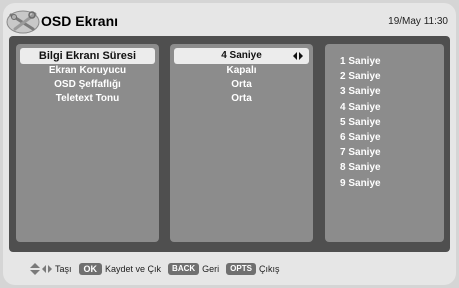 The width and height of the screenshot is (459, 288). I want to click on opts-key-badge: OPTS, so click(241, 269).